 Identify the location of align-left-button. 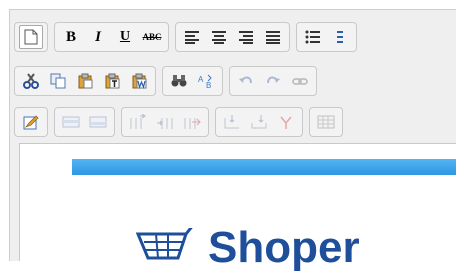
(192, 37).